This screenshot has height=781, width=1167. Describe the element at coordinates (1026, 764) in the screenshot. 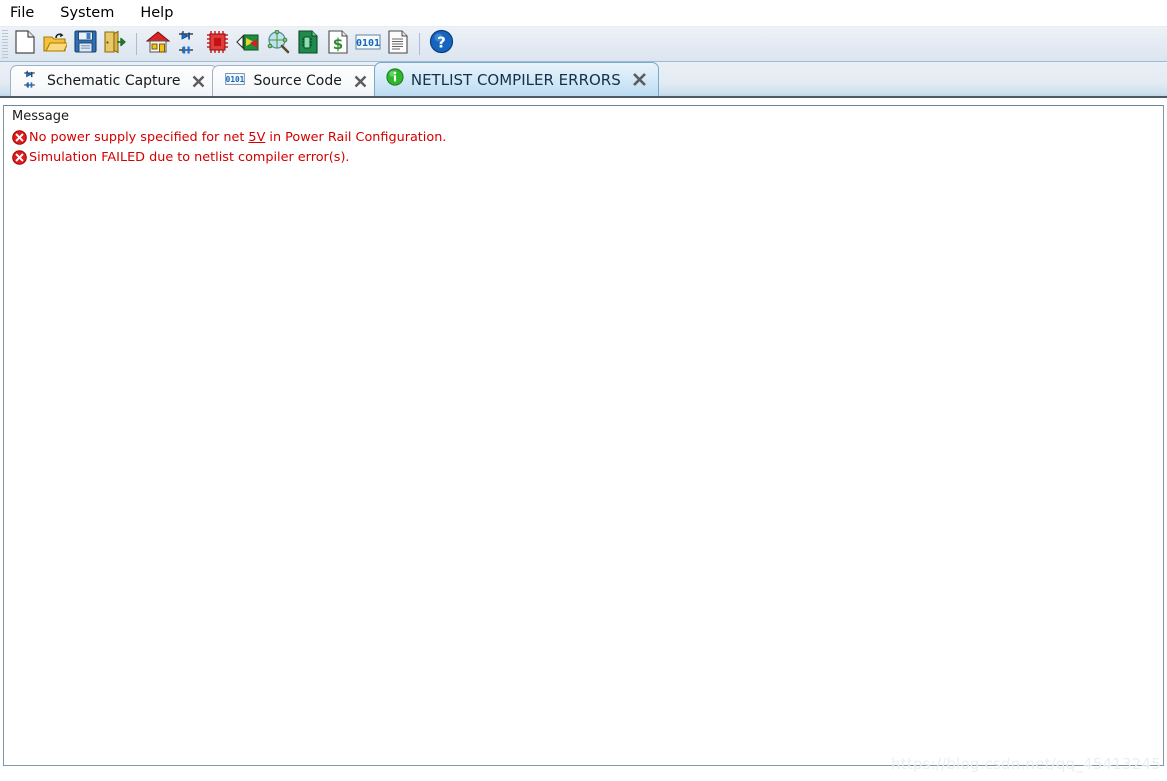

I see `watermark: https://blog.csdn.net/qq_45413245` at that location.